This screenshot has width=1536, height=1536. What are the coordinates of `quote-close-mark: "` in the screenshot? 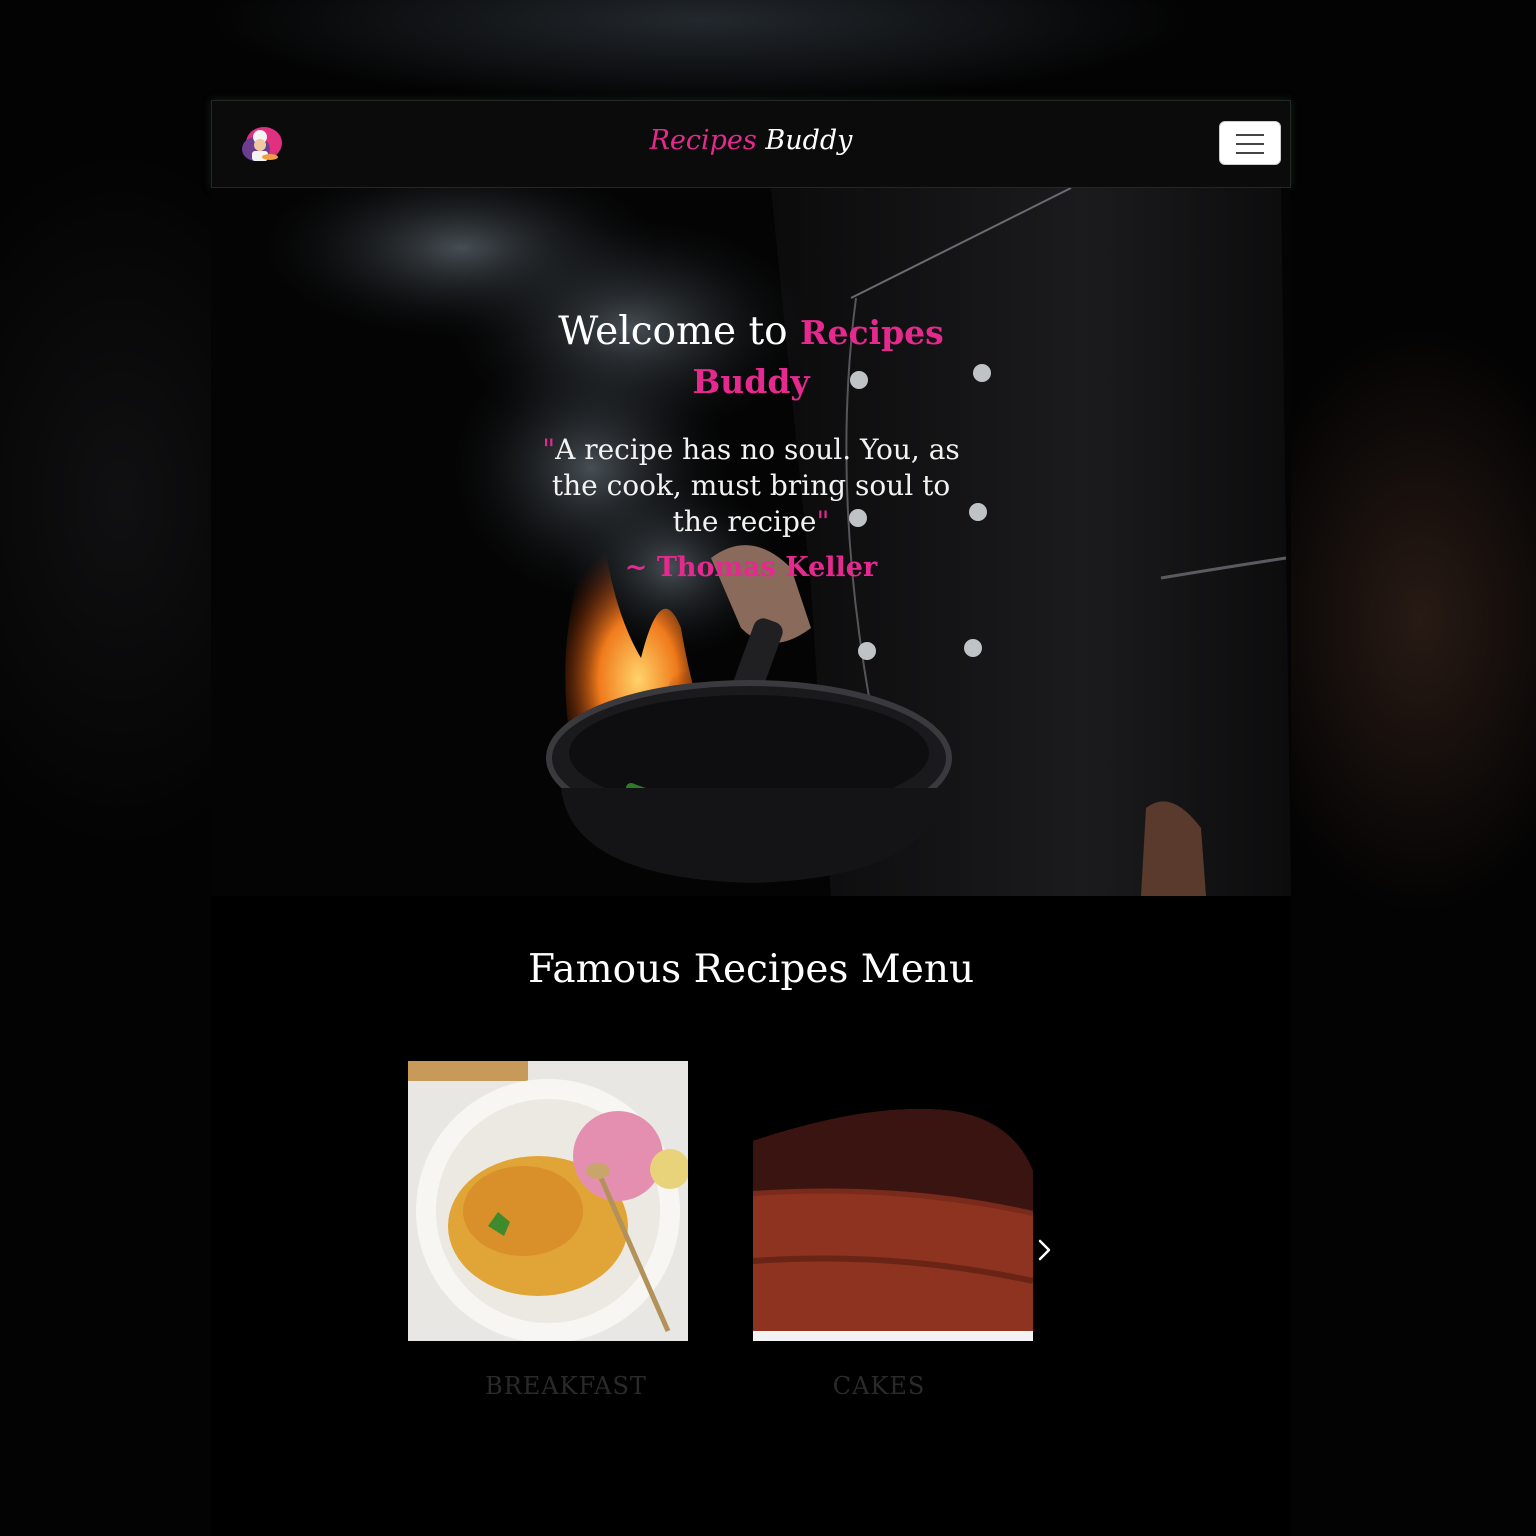 It's located at (823, 521).